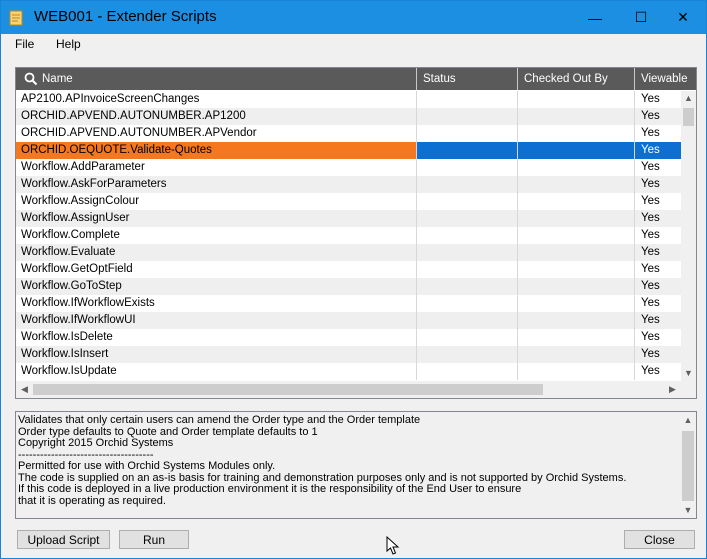  Describe the element at coordinates (216, 371) in the screenshot. I see `script-name-cell: Workflow.IsUpdate` at that location.